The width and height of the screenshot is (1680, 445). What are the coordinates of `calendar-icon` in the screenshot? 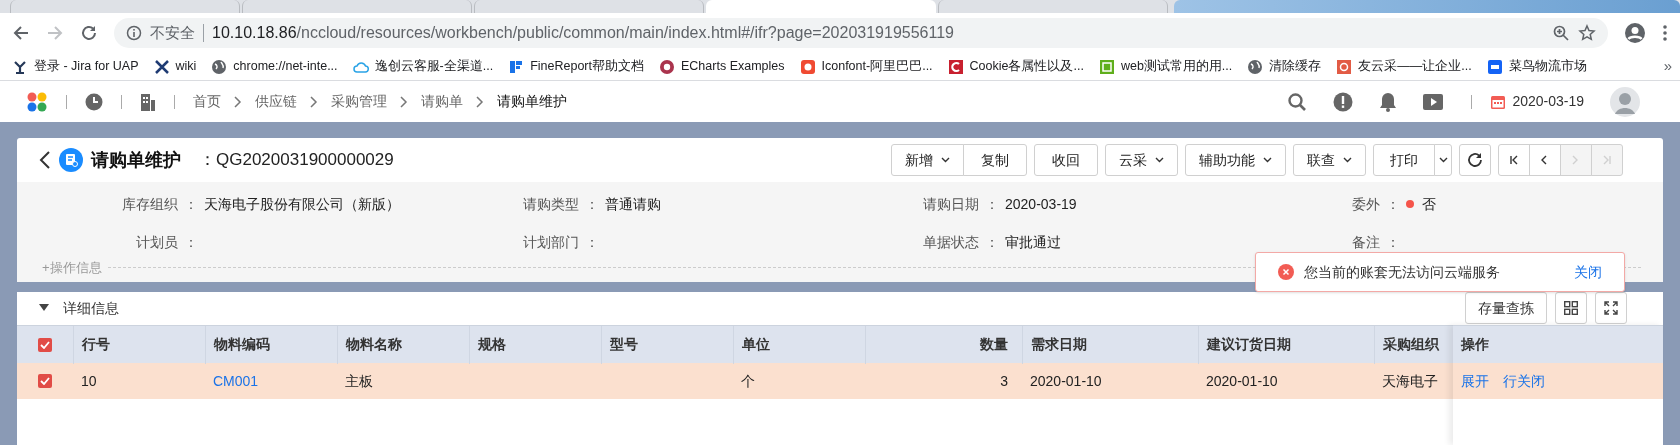 It's located at (1498, 101).